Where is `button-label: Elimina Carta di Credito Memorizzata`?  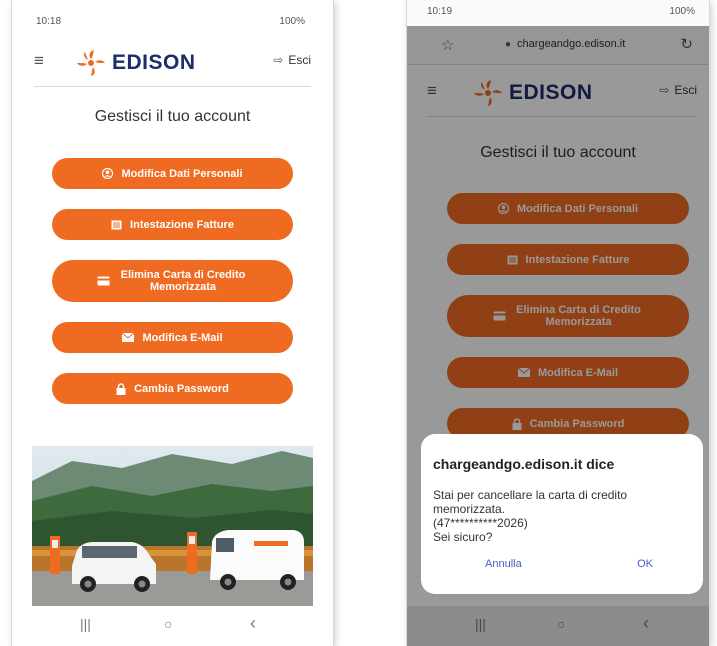 button-label: Elimina Carta di Credito Memorizzata is located at coordinates (183, 281).